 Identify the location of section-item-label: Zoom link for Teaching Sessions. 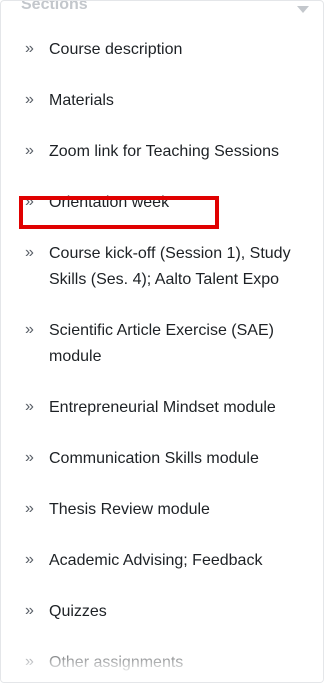
(177, 152).